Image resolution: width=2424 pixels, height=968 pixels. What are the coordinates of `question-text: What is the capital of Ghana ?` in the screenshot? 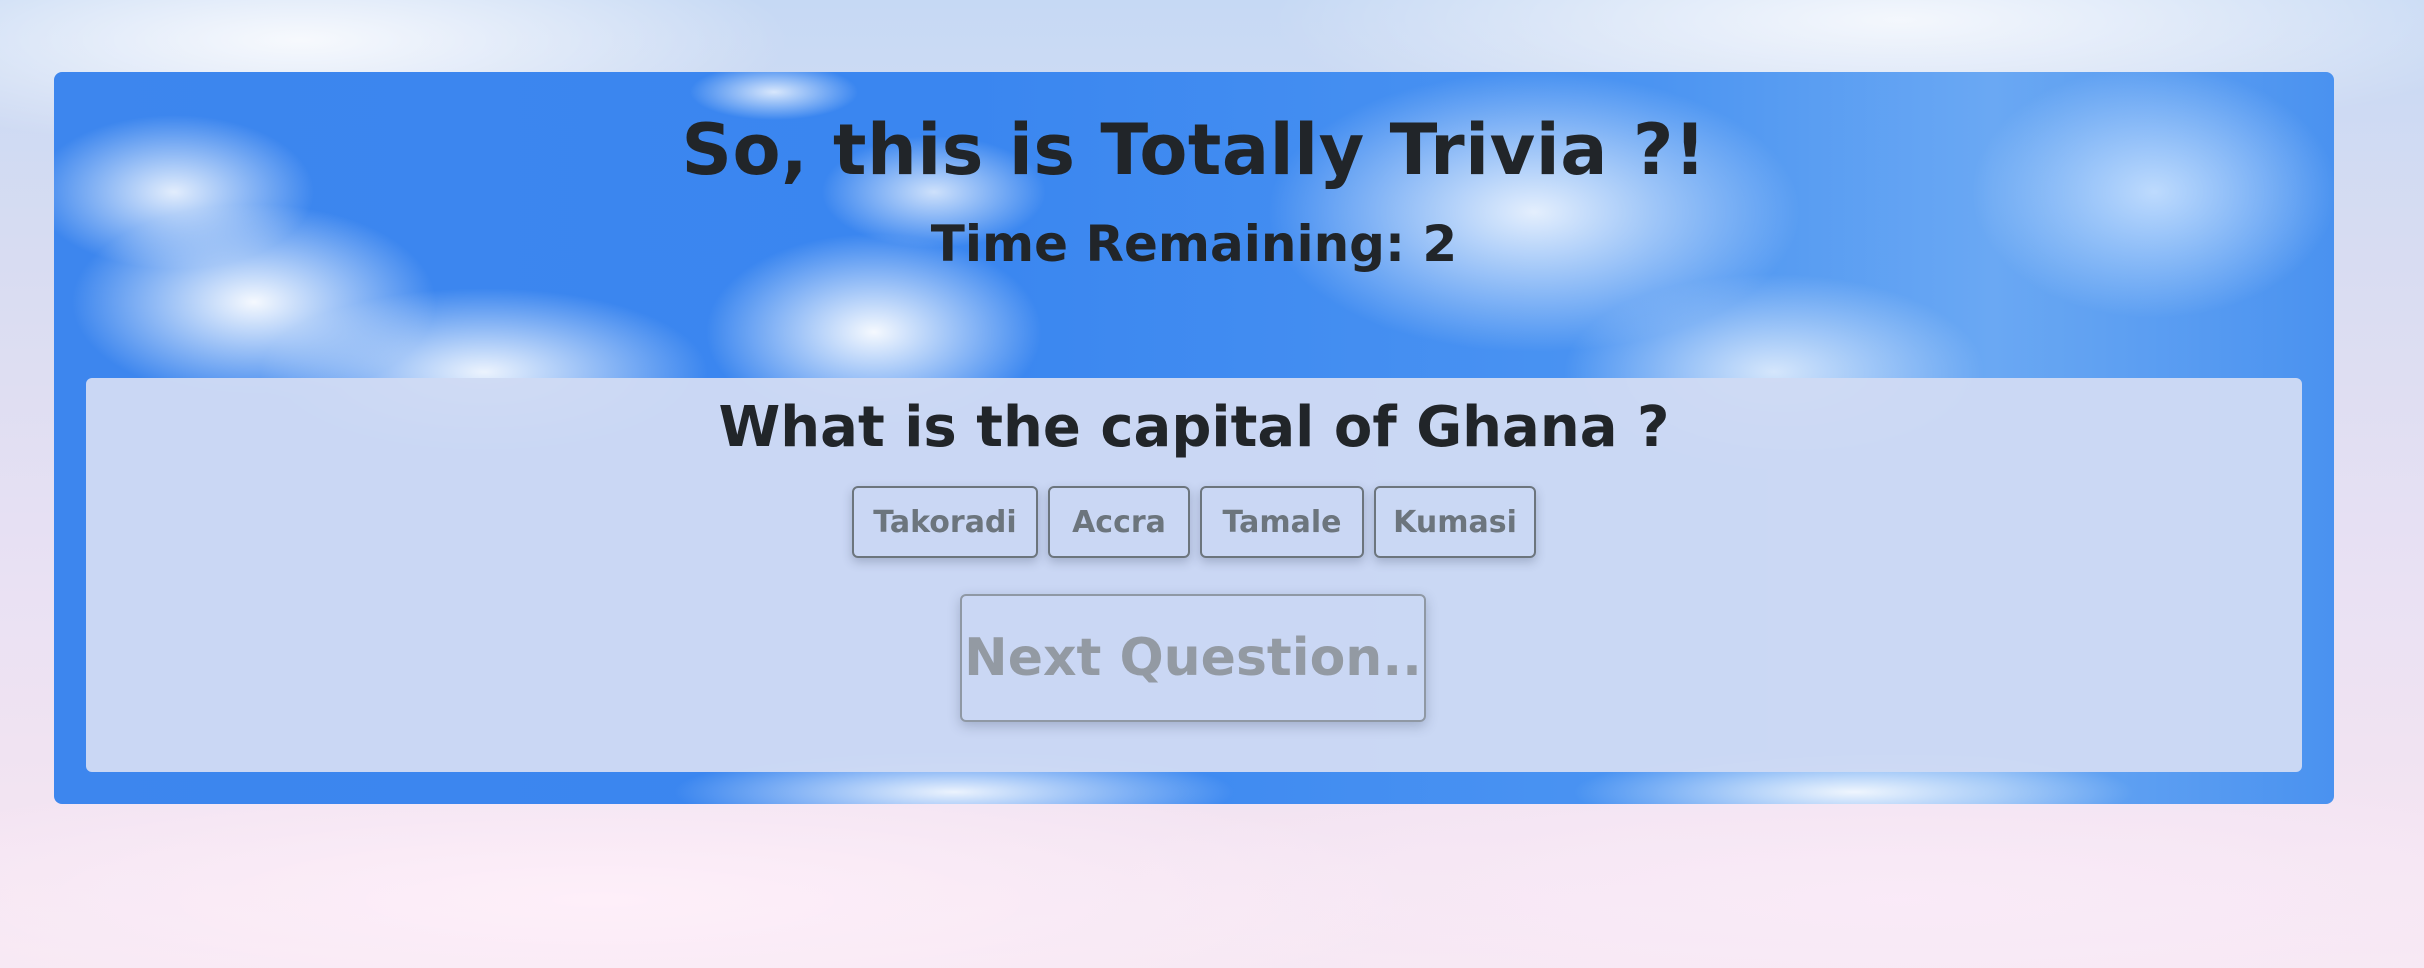 It's located at (1194, 427).